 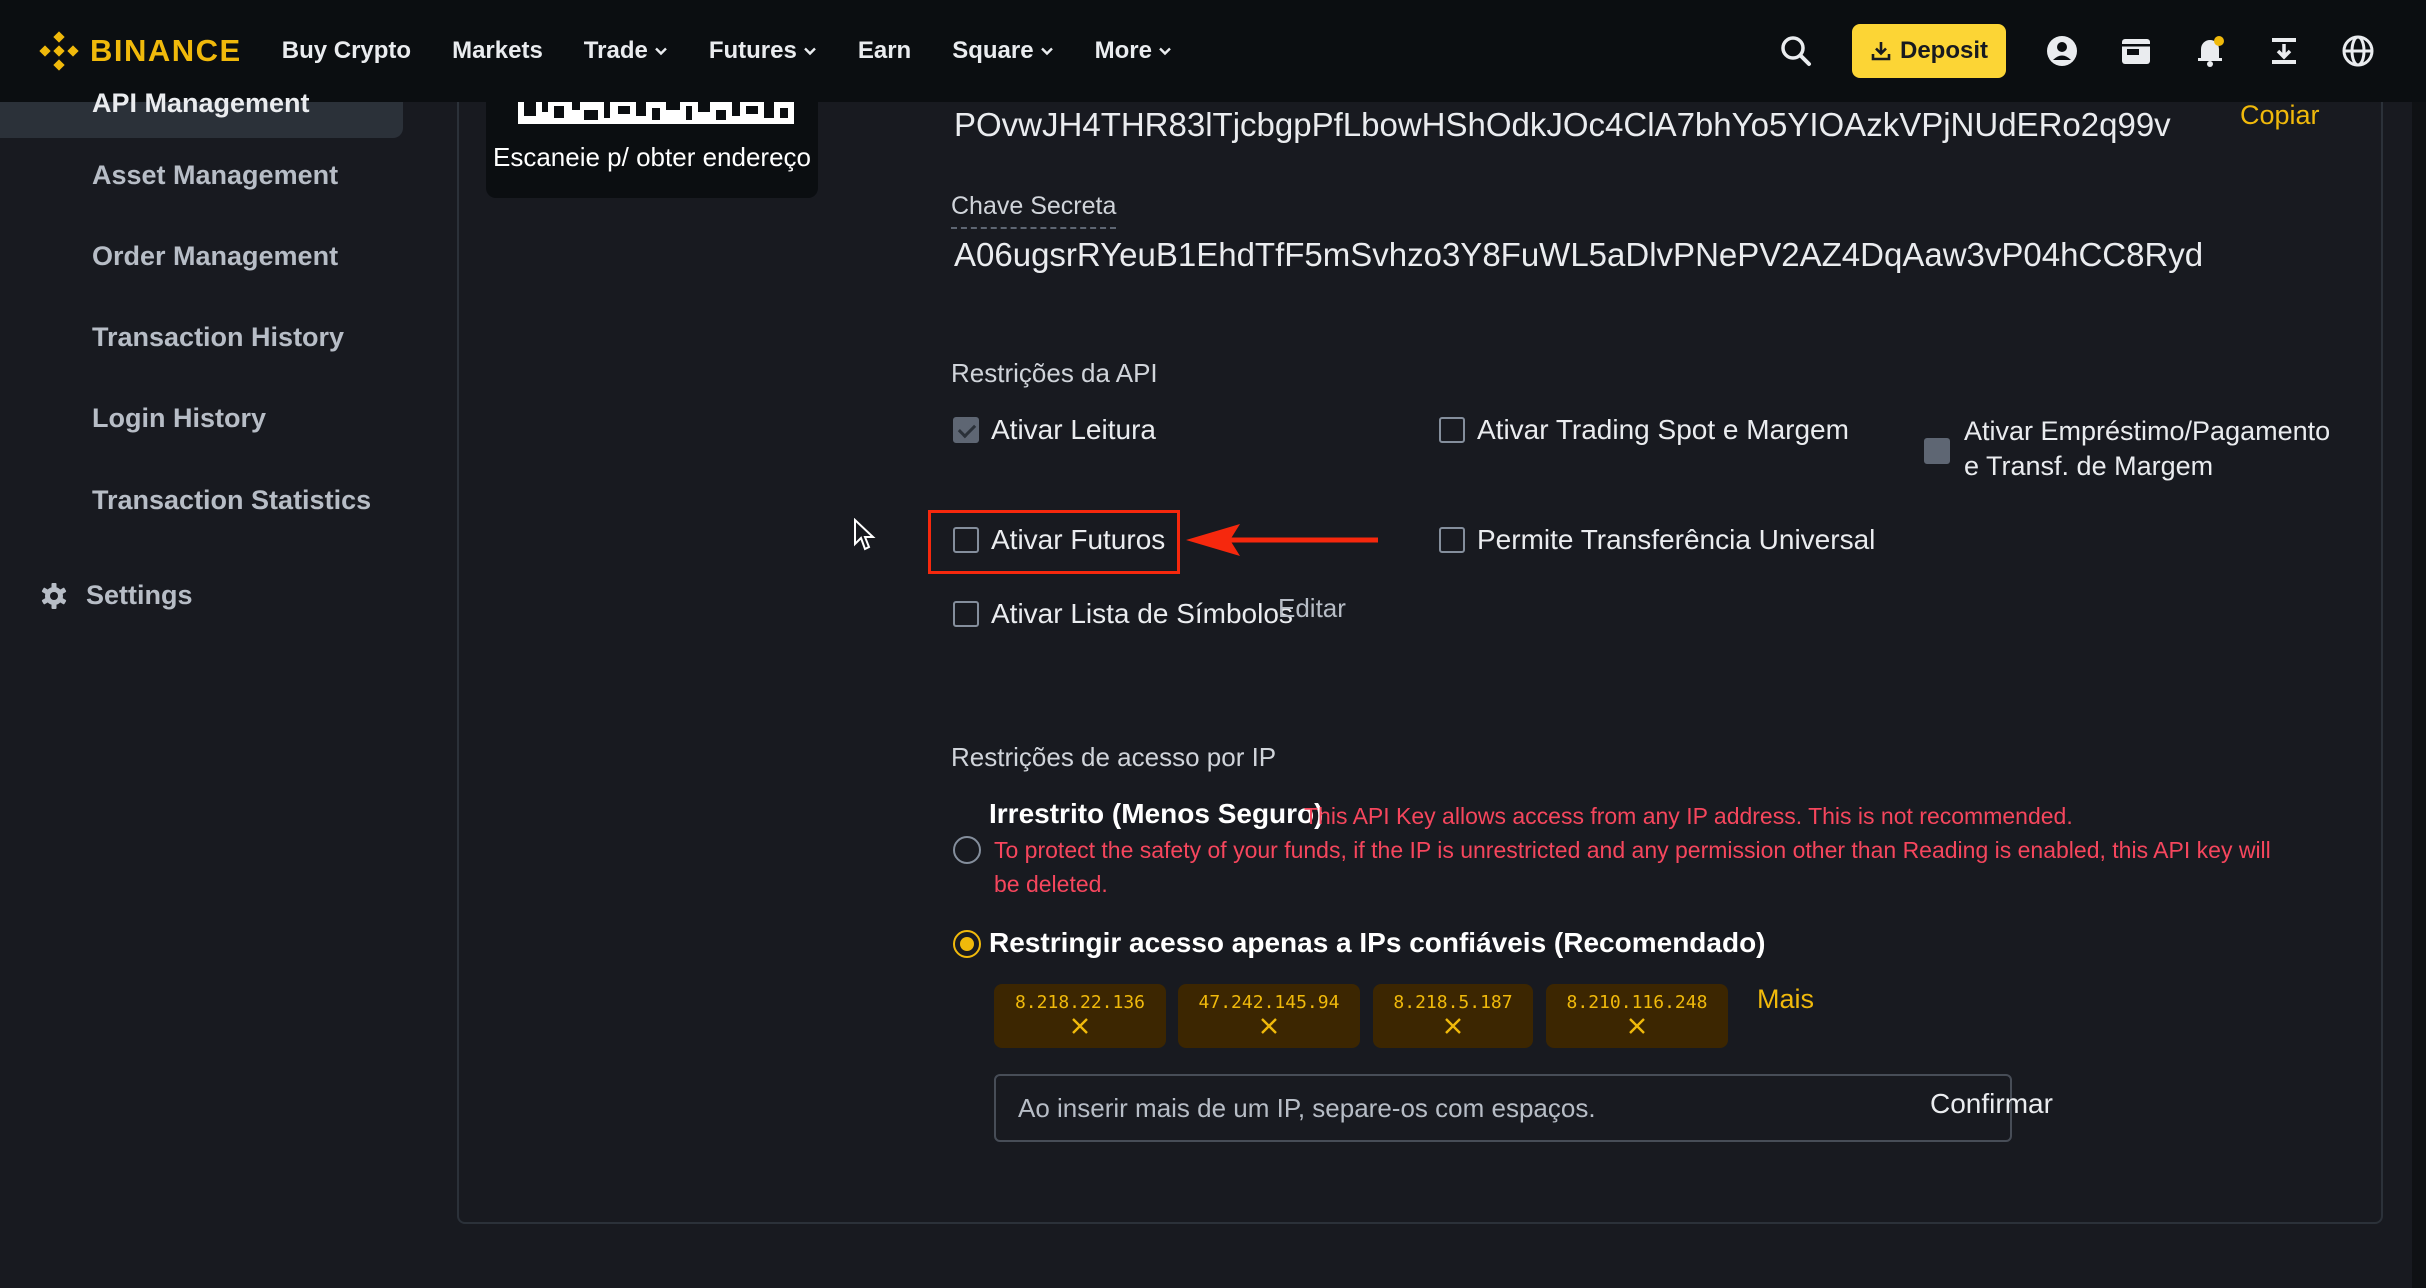 I want to click on download-arrow-icon, so click(x=1881, y=51).